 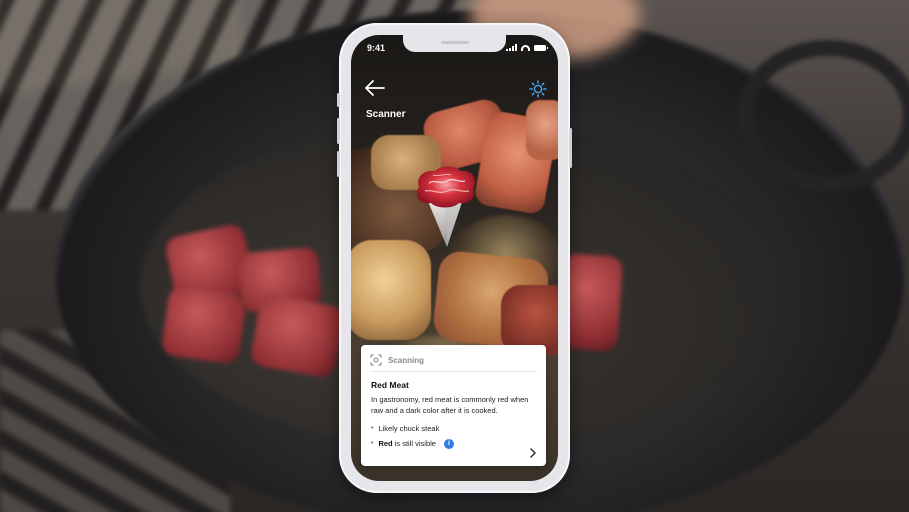 I want to click on status-icons, so click(x=527, y=47).